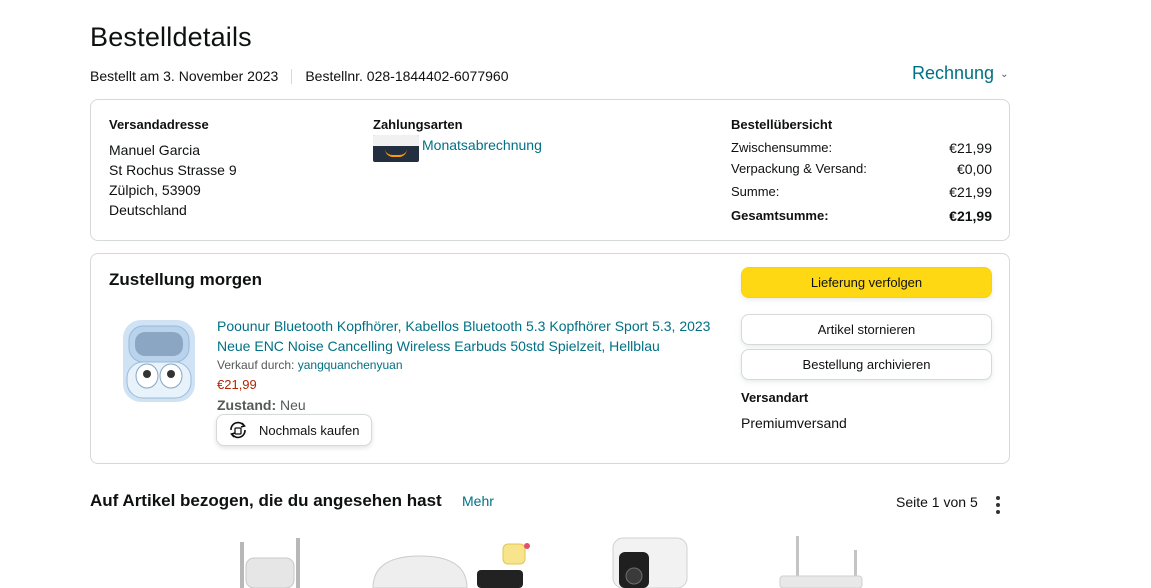 This screenshot has height=588, width=1151. Describe the element at coordinates (794, 423) in the screenshot. I see `shipping-type-value: Premiumversand` at that location.